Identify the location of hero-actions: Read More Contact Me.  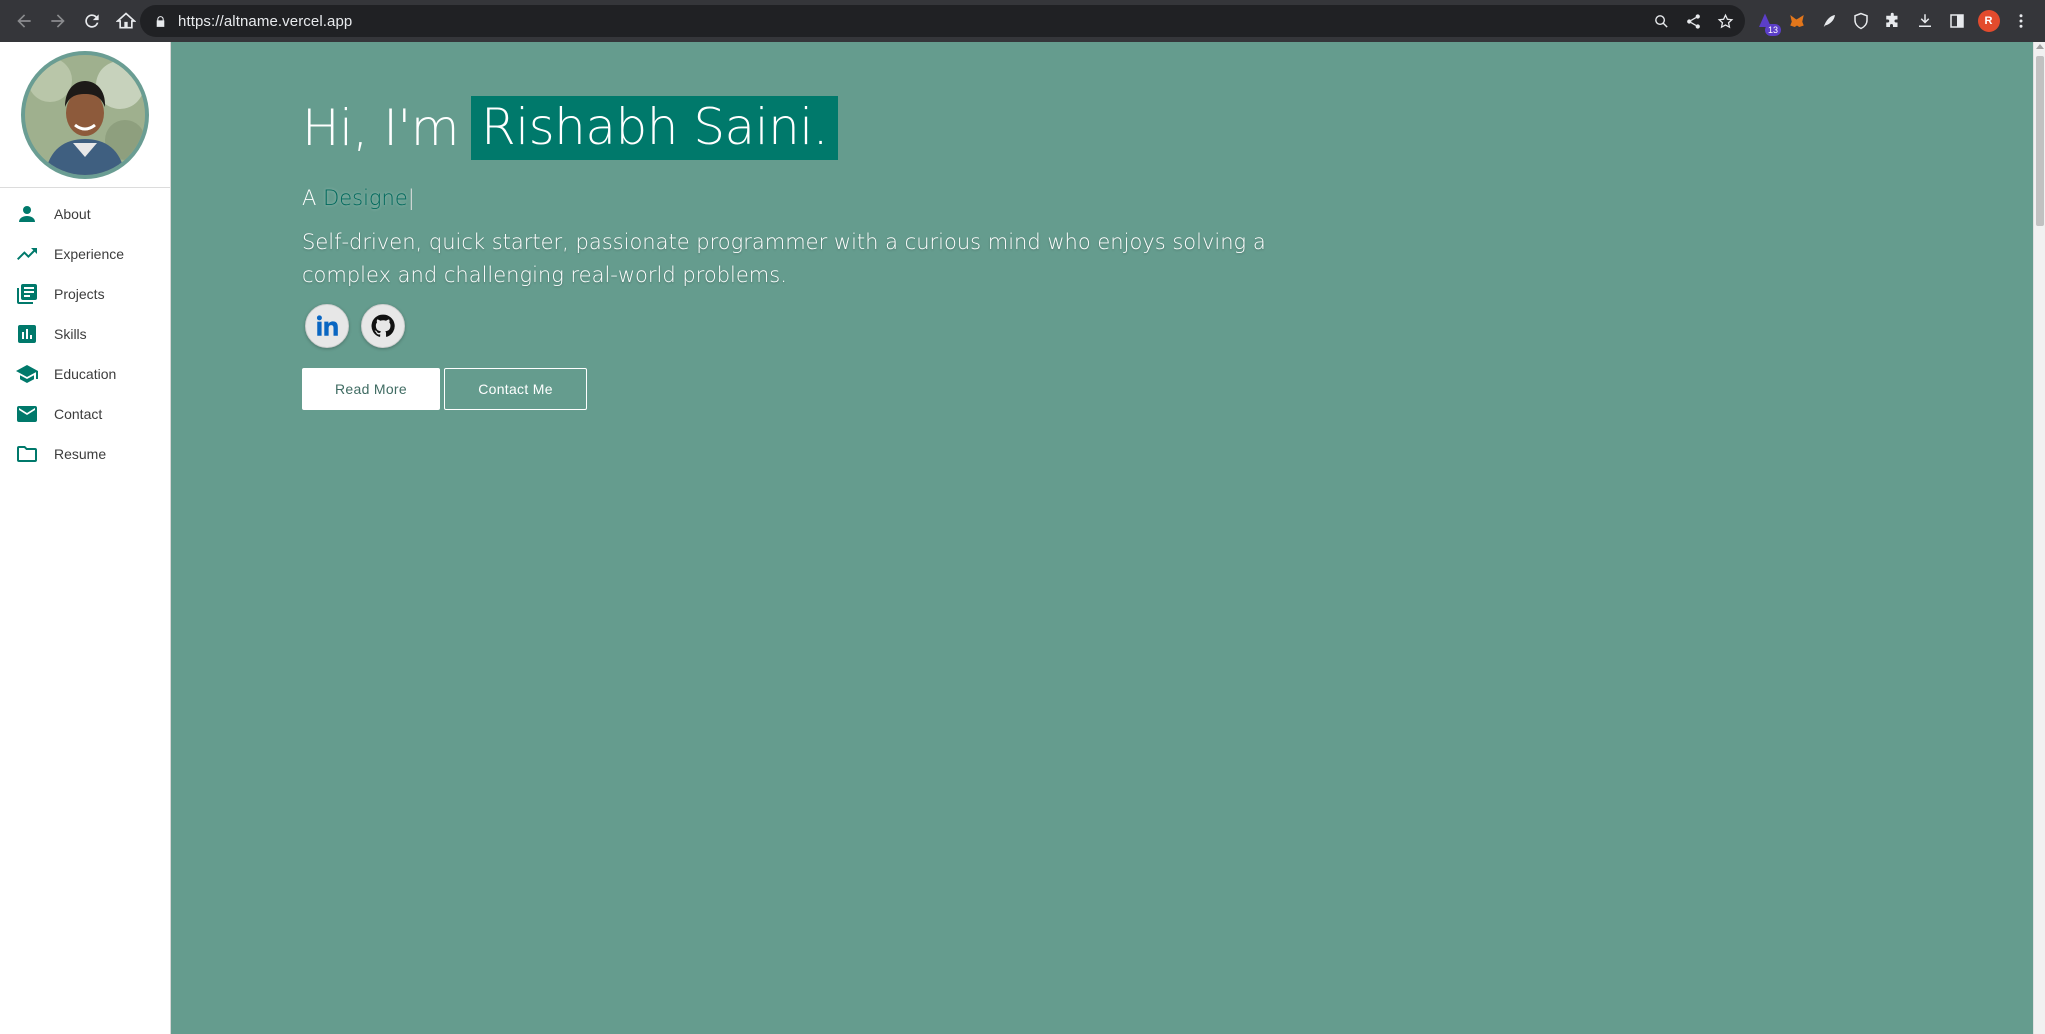
(797, 389).